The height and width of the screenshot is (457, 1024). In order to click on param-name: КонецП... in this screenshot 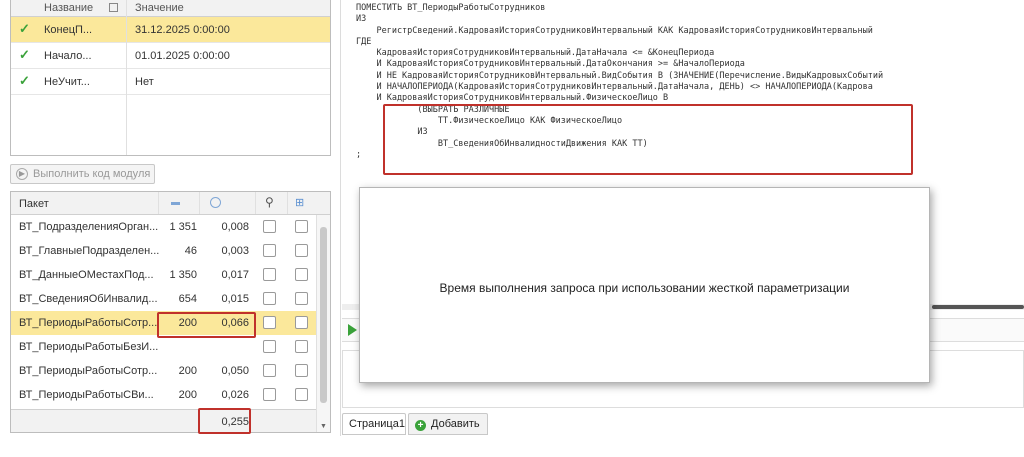, I will do `click(68, 30)`.